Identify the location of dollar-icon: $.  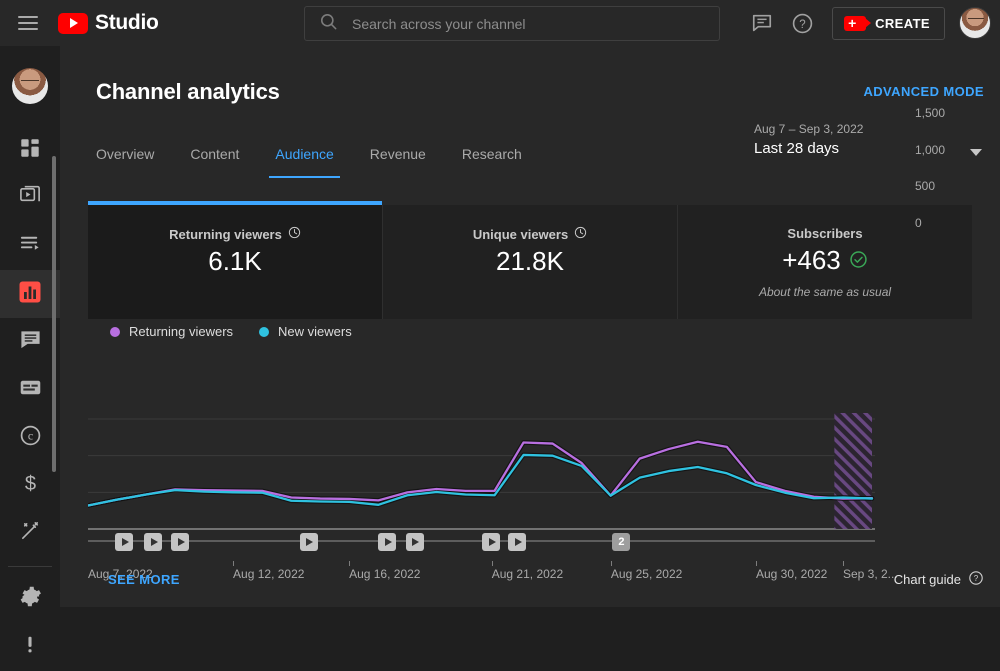
(30, 486).